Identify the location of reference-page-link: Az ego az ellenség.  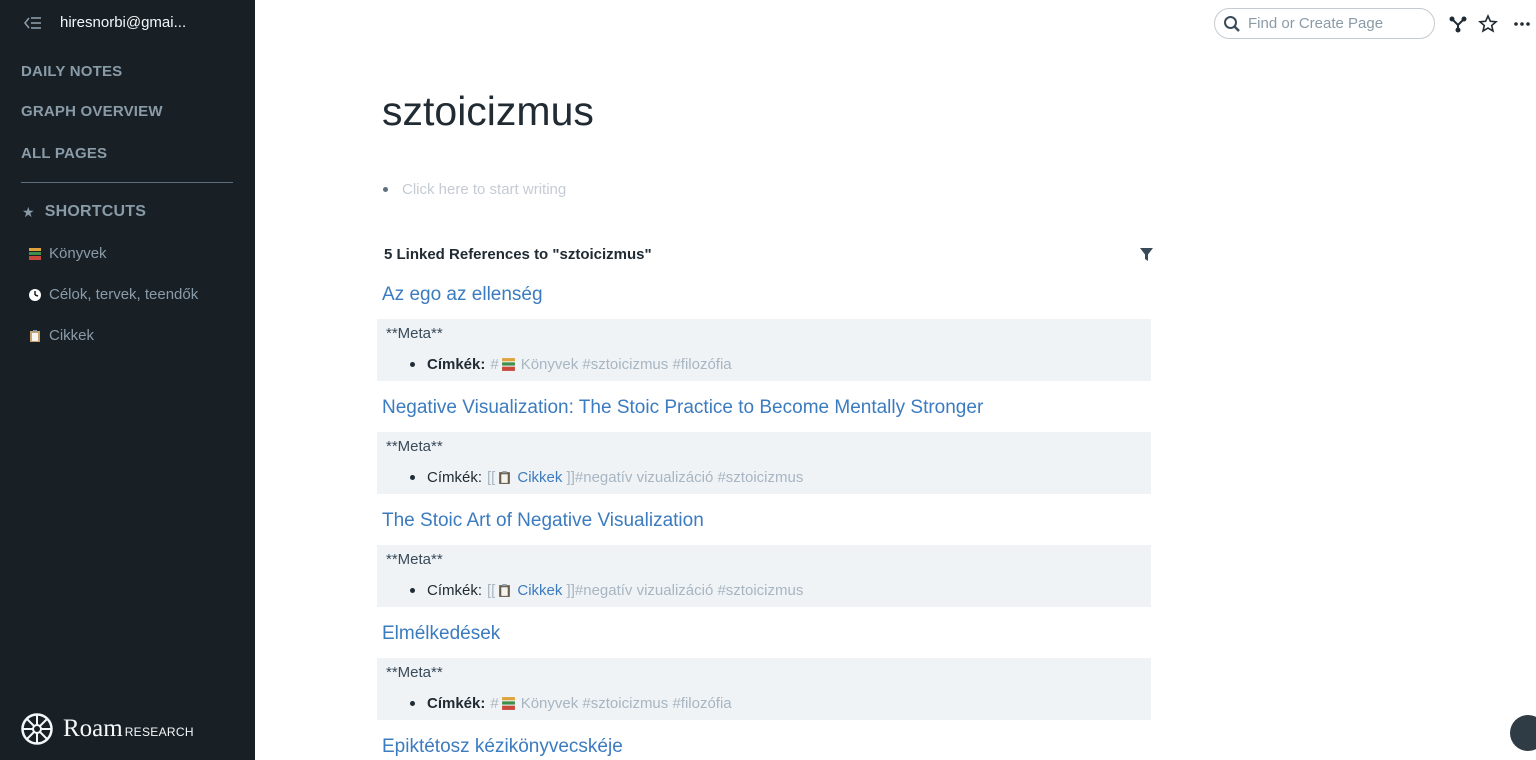
(462, 295).